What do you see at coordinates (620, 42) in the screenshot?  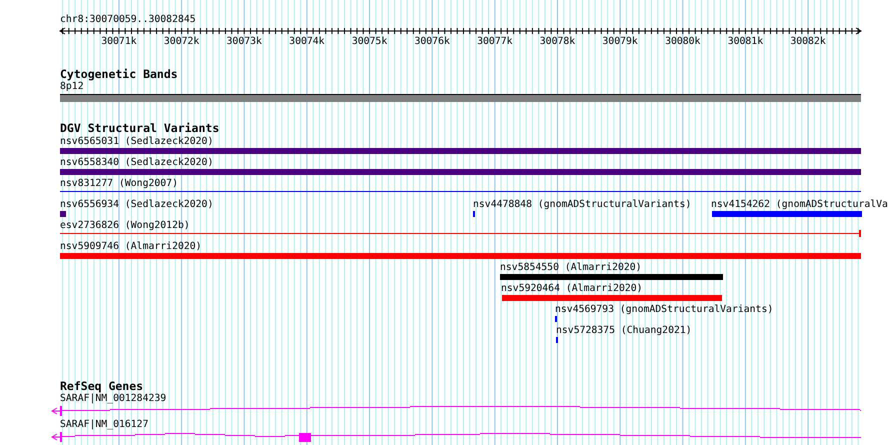 I see `tick-label: 30079k` at bounding box center [620, 42].